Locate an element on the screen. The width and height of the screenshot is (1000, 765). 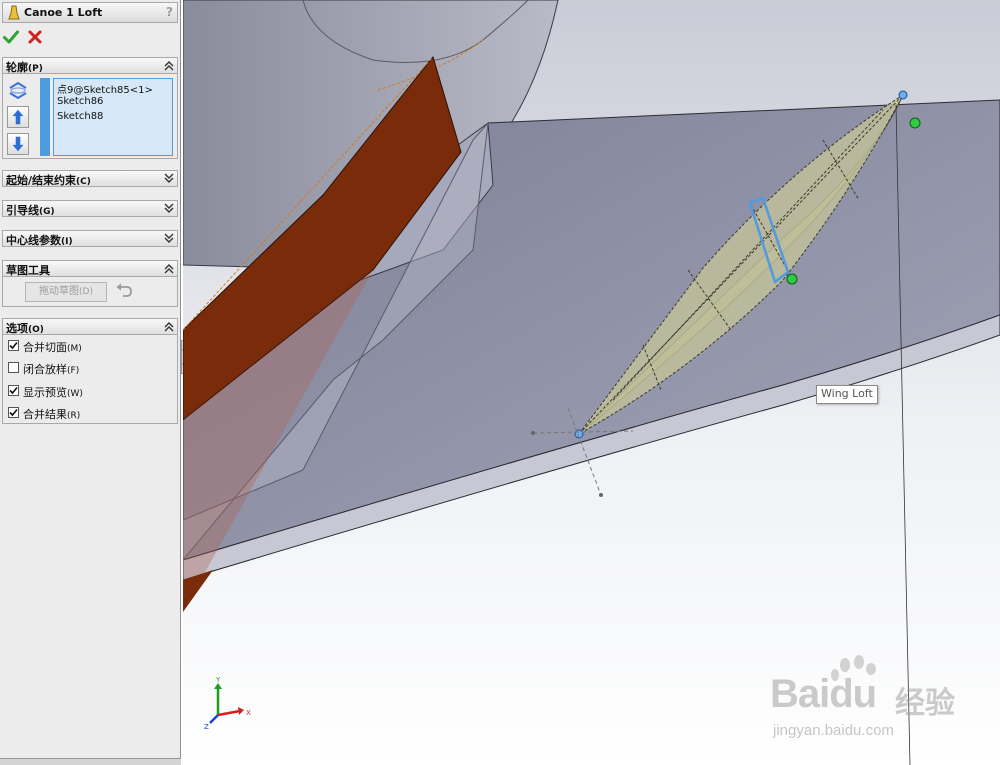
x-axis is located at coordinates (229, 713).